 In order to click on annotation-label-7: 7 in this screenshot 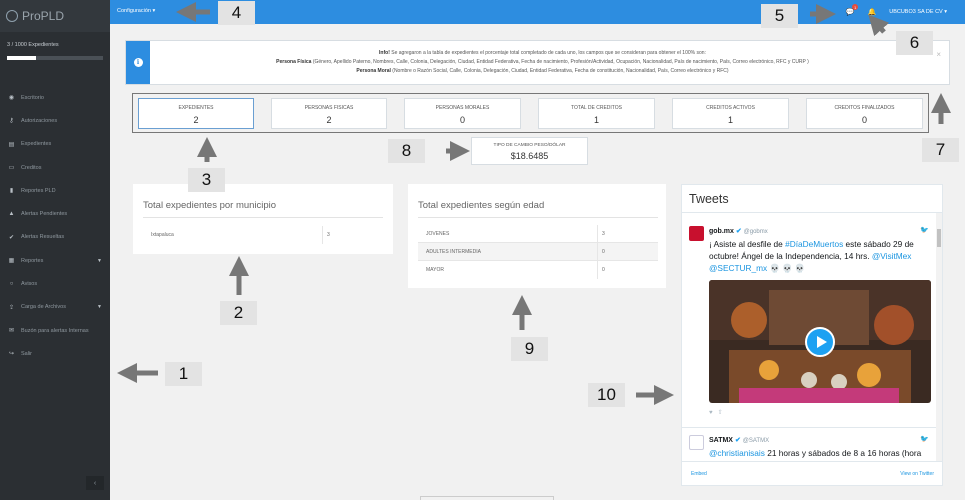, I will do `click(940, 150)`.